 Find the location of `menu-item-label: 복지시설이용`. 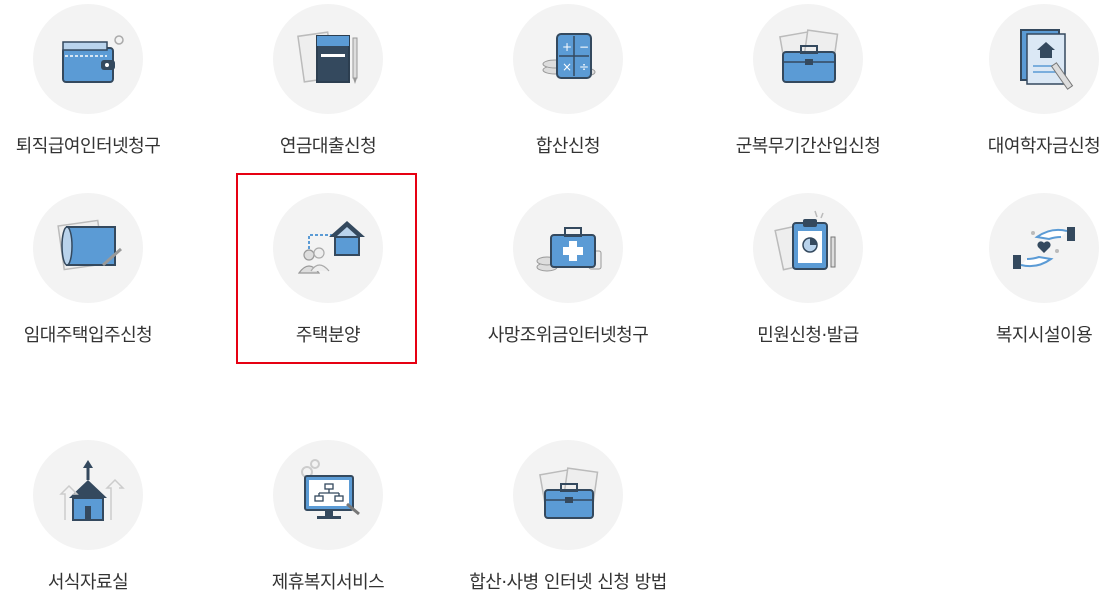

menu-item-label: 복지시설이용 is located at coordinates (1044, 335).